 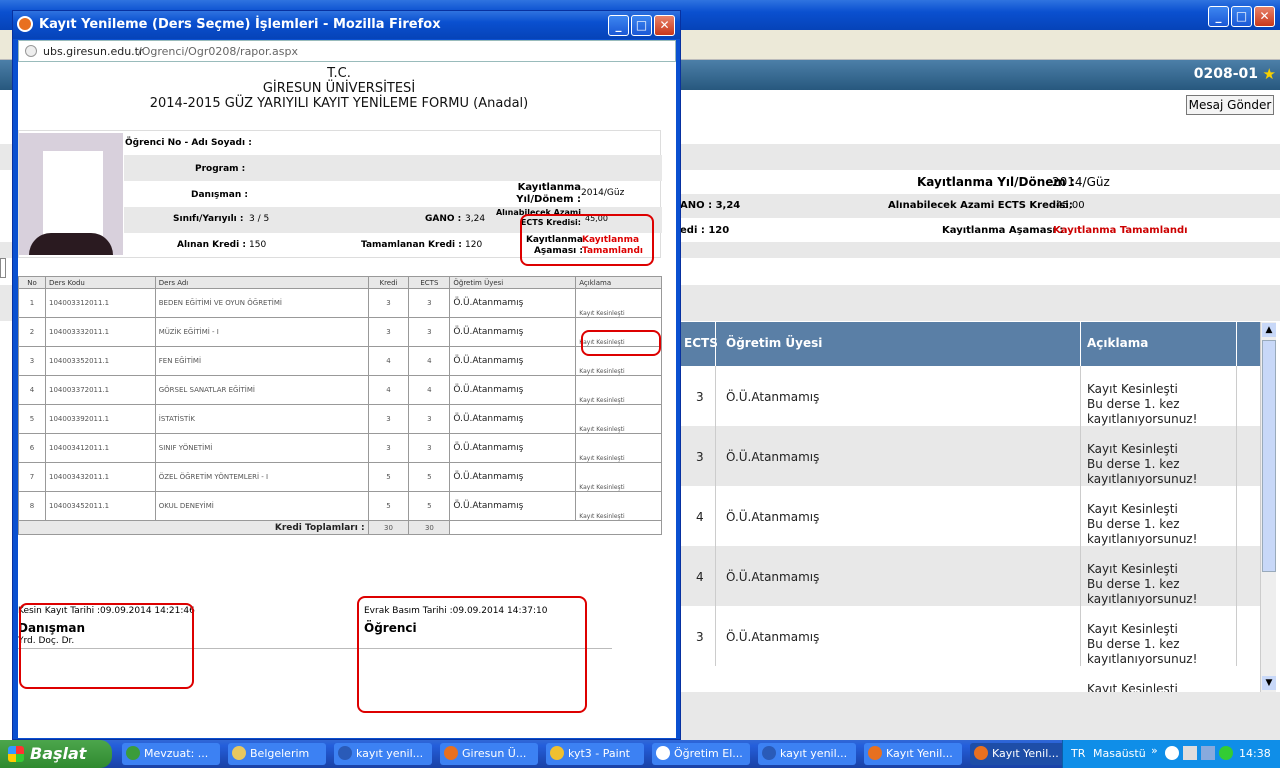 I want to click on tray-back-icon, so click(x=1172, y=753).